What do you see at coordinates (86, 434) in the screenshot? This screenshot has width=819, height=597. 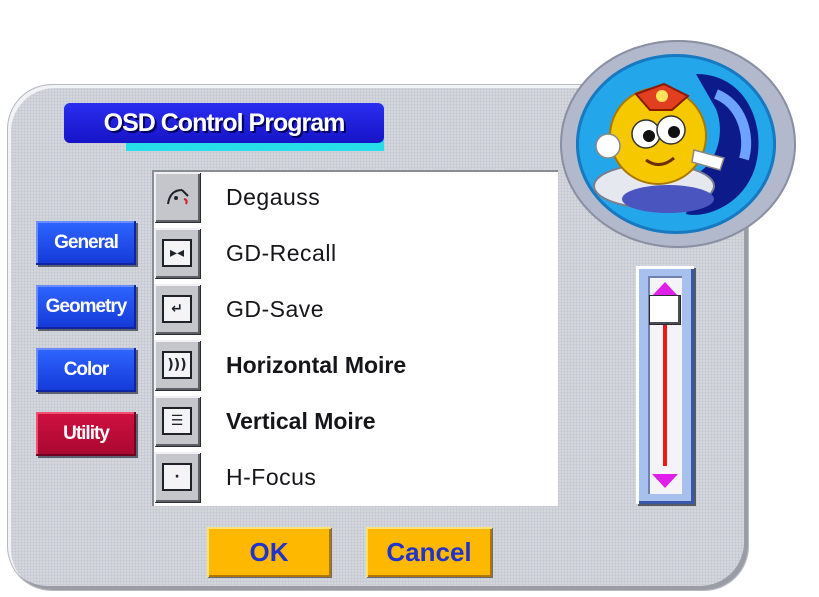 I see `nav-button-utility: Utility` at bounding box center [86, 434].